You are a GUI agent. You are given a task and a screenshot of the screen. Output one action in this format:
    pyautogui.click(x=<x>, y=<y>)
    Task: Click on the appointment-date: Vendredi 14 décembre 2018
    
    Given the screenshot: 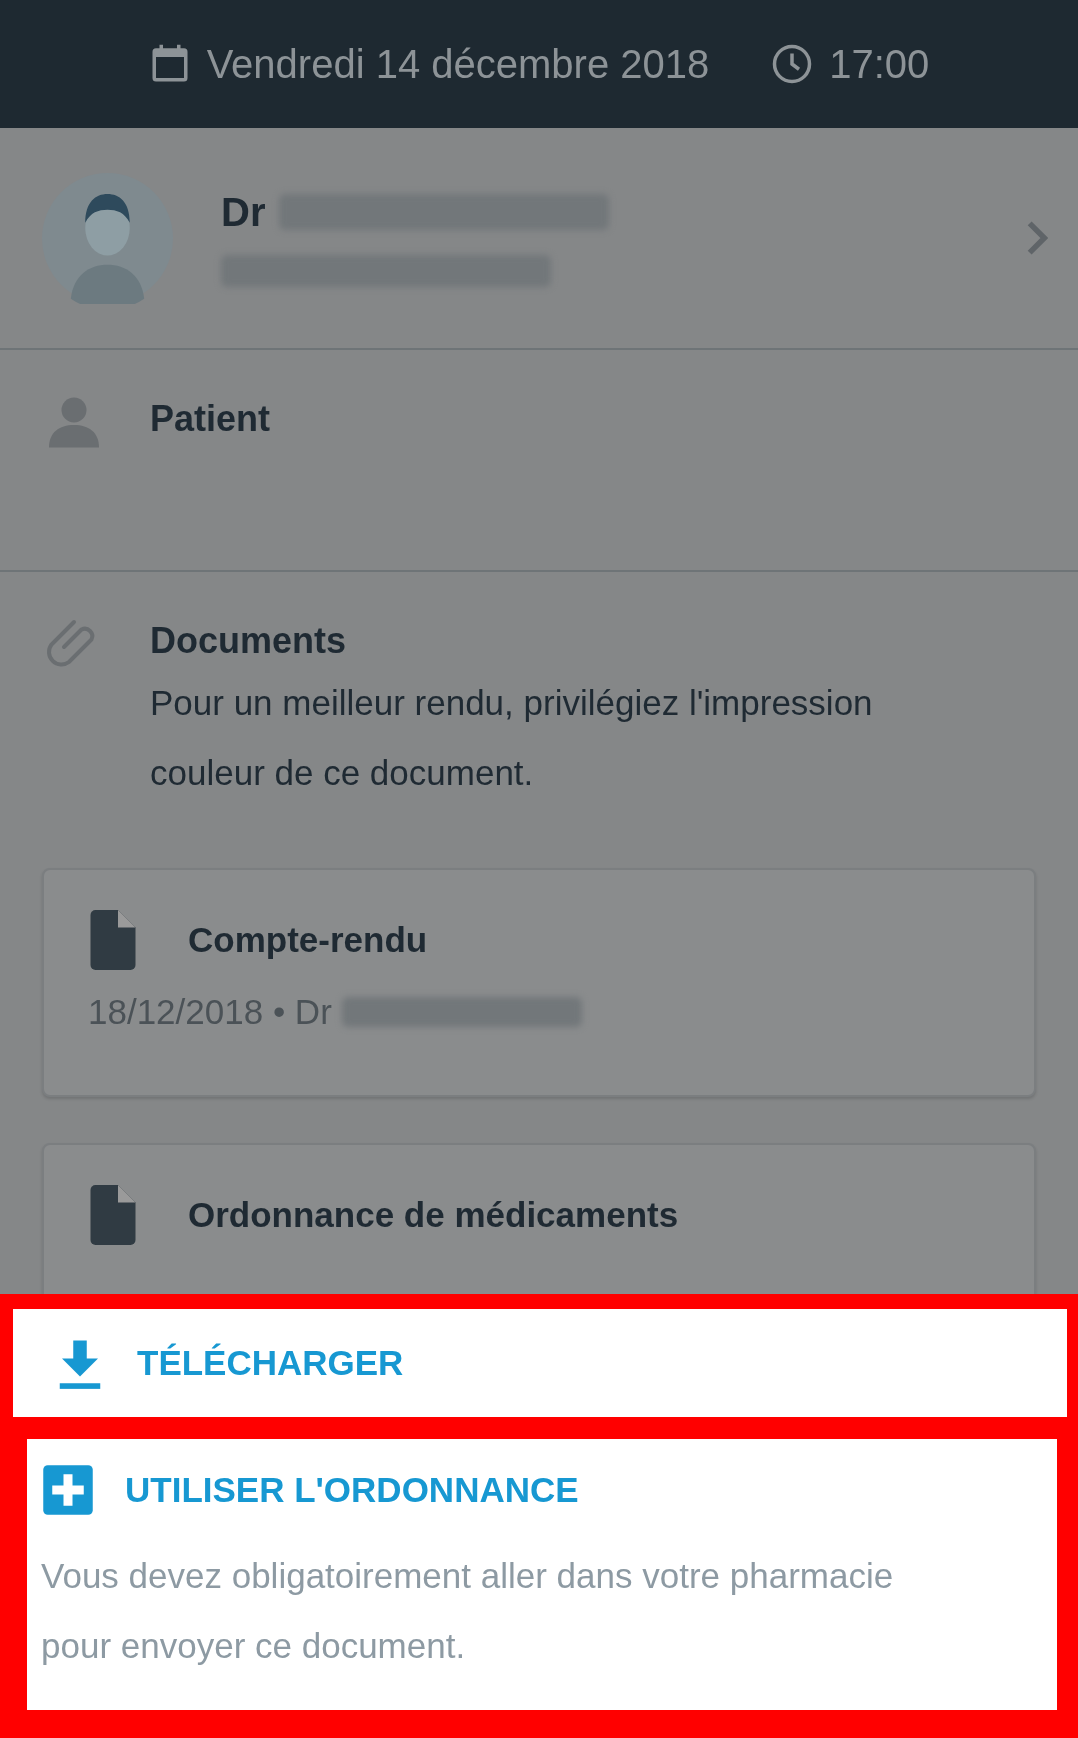 What is the action you would take?
    pyautogui.click(x=458, y=64)
    